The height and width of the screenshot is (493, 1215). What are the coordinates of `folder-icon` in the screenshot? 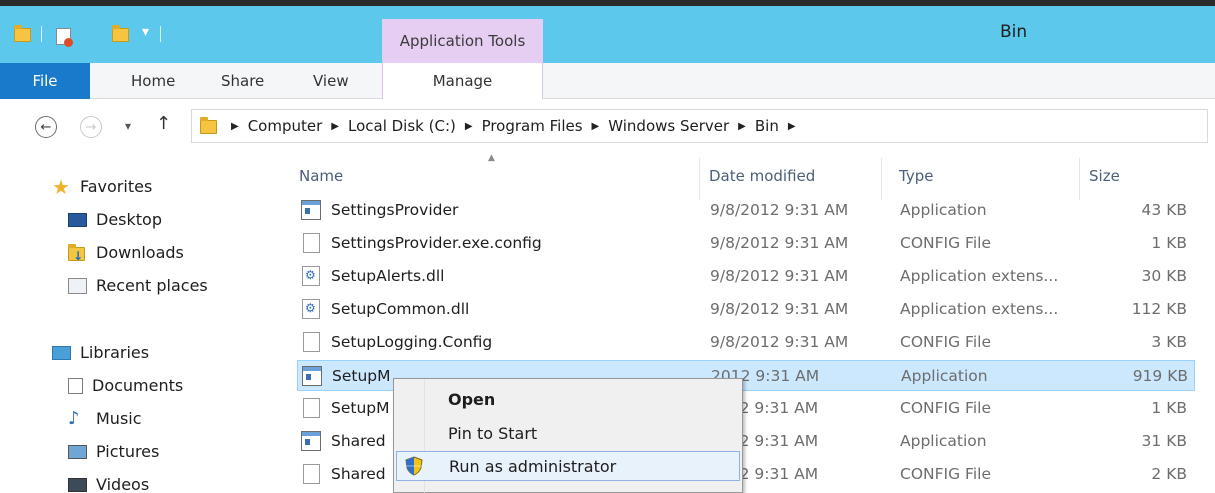 It's located at (22, 33).